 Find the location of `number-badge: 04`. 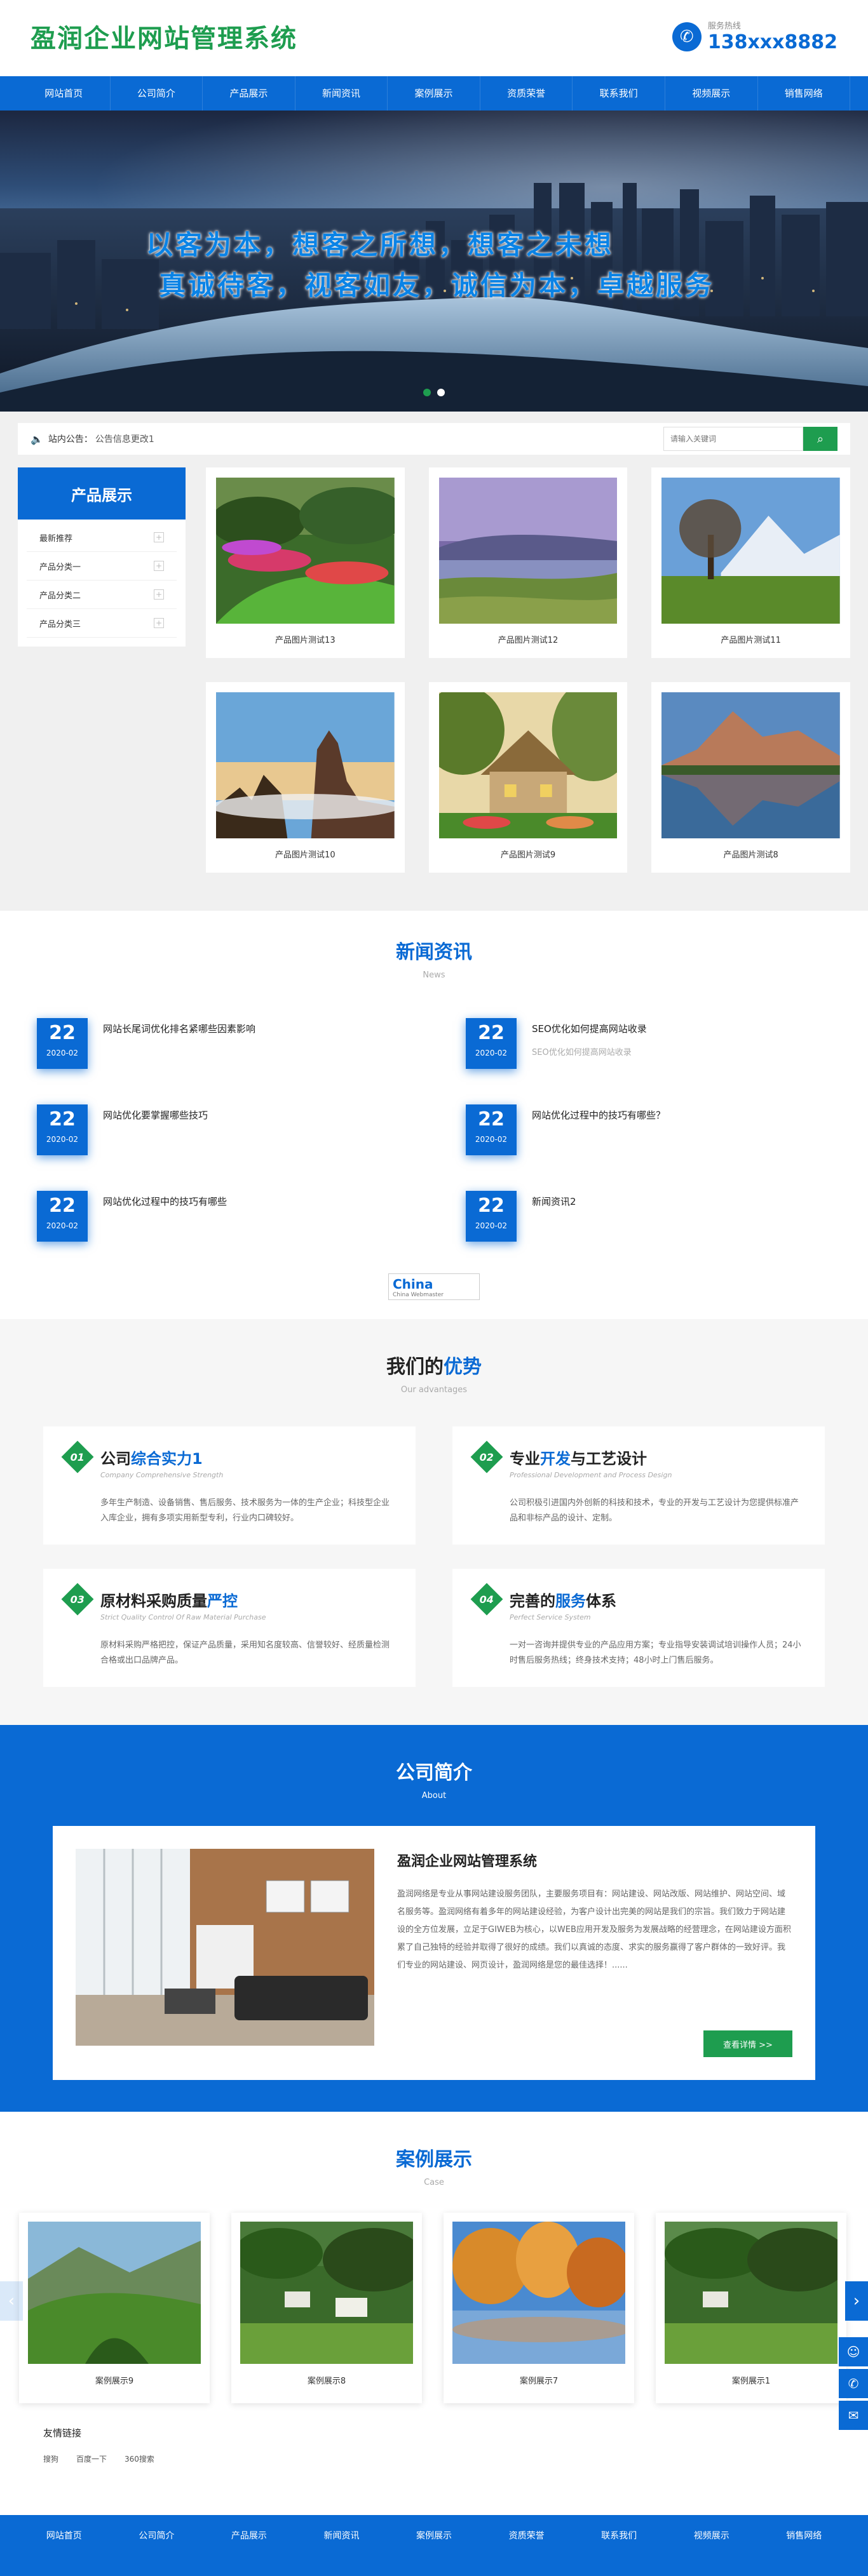

number-badge: 04 is located at coordinates (486, 1599).